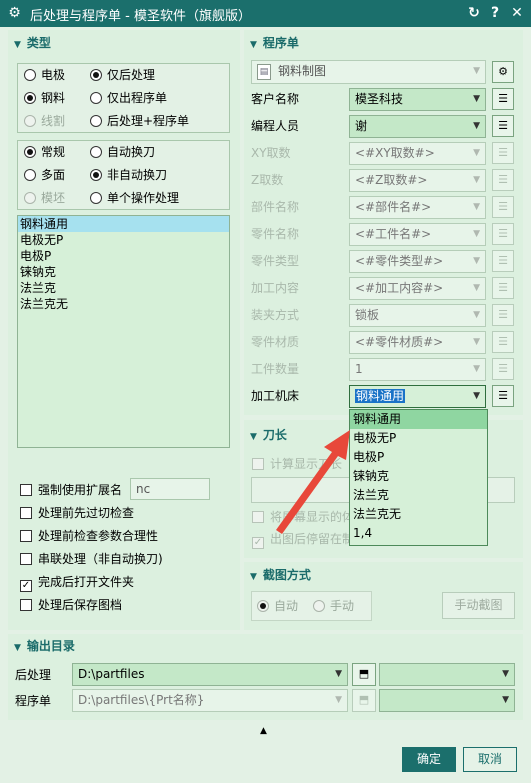 The height and width of the screenshot is (783, 531). What do you see at coordinates (44, 75) in the screenshot?
I see `radio-electrode: 电极` at bounding box center [44, 75].